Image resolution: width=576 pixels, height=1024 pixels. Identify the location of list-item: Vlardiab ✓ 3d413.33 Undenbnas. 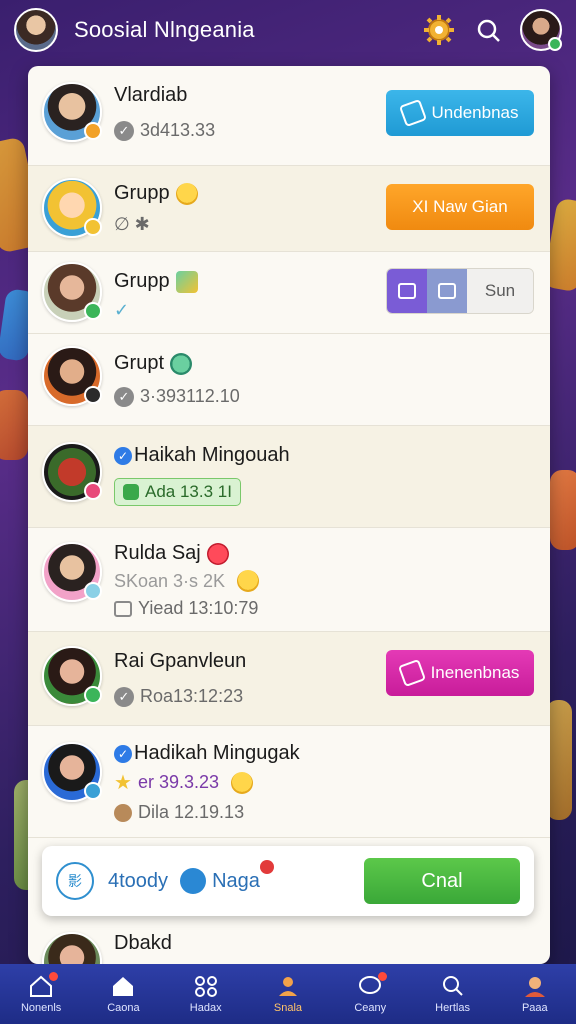
(289, 116).